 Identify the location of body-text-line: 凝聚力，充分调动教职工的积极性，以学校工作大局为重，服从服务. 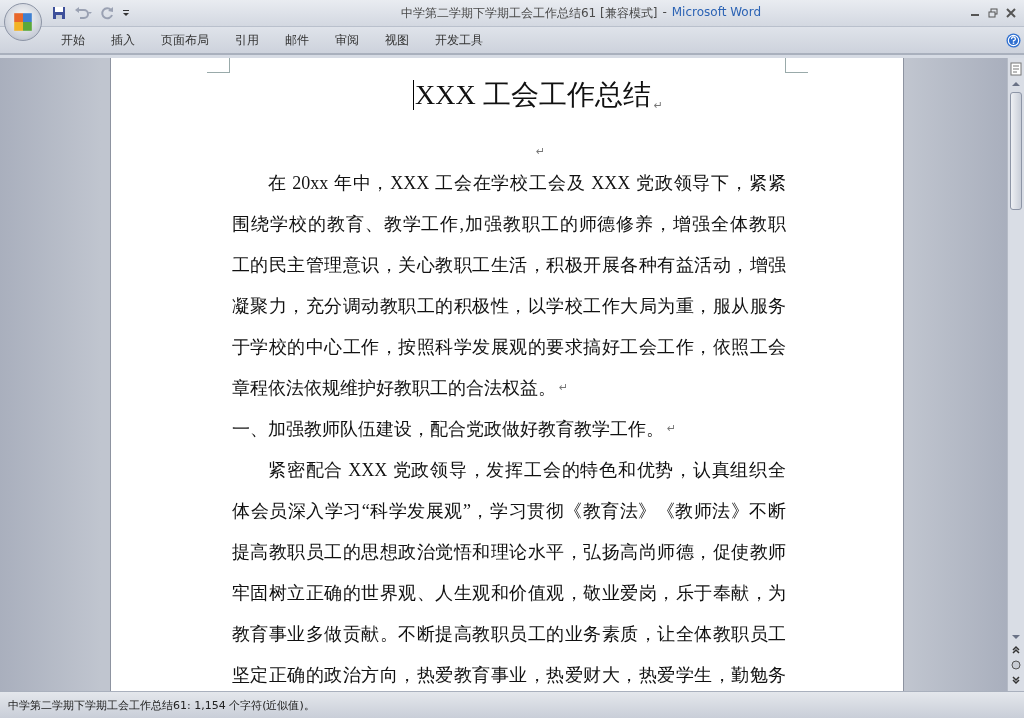
(509, 305).